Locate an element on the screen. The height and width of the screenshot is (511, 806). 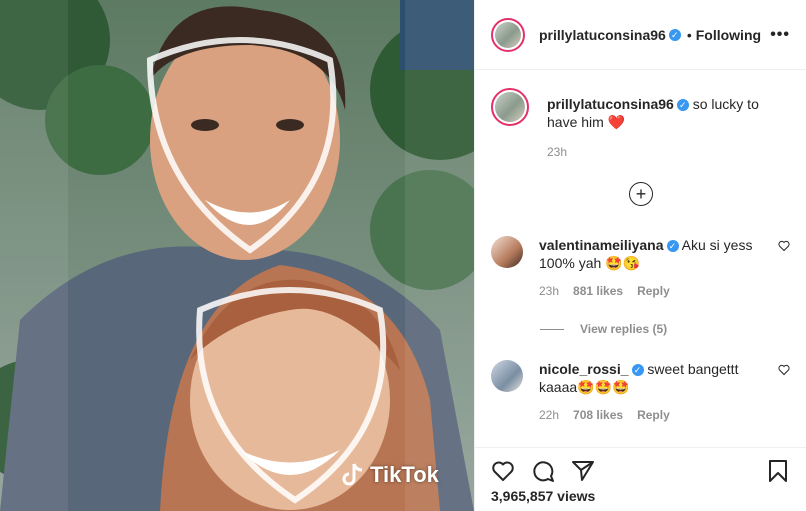
comment-likes: 881 likes is located at coordinates (598, 291).